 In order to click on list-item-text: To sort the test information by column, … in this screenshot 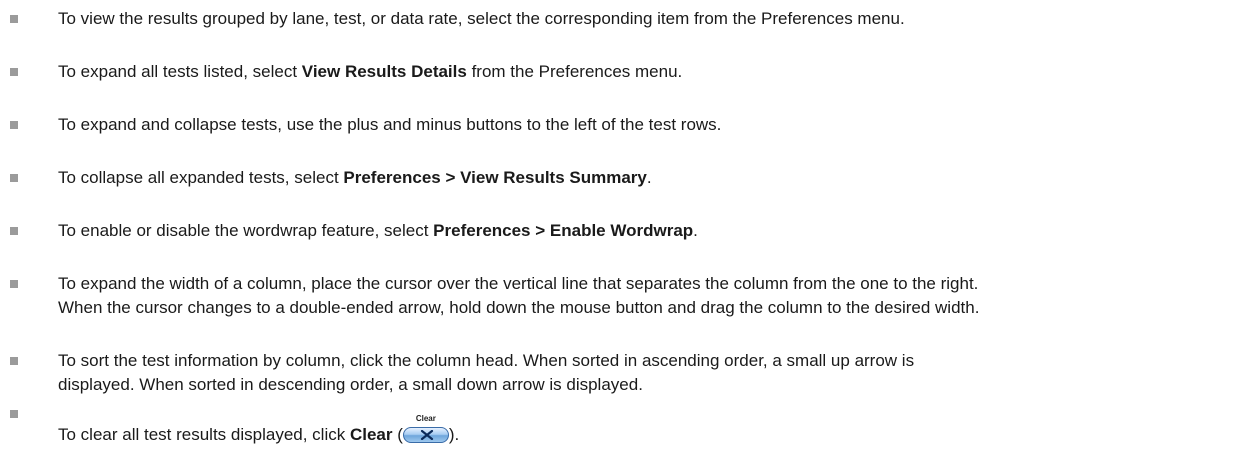, I will do `click(653, 373)`.